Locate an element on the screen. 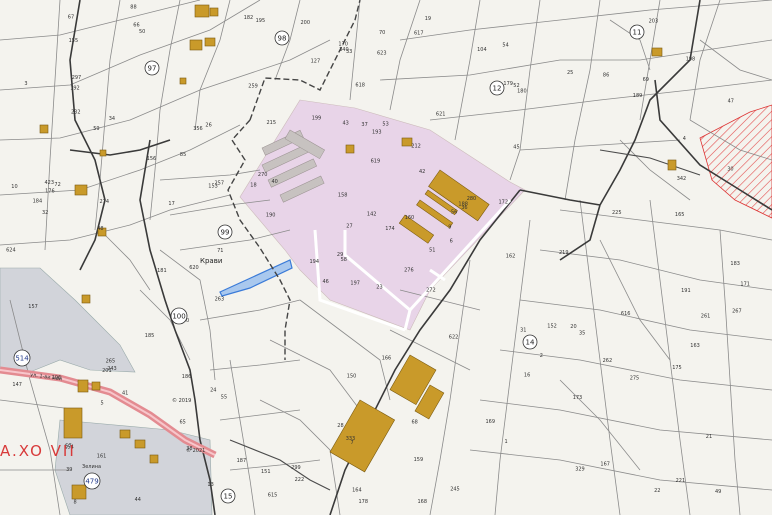  circled-number: 12 is located at coordinates (497, 88).